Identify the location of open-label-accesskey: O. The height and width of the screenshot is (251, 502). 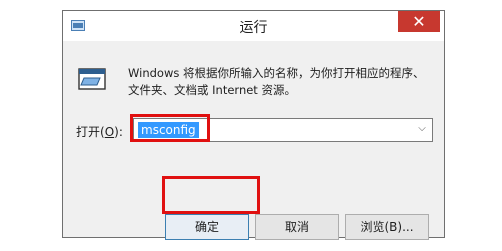
(109, 132).